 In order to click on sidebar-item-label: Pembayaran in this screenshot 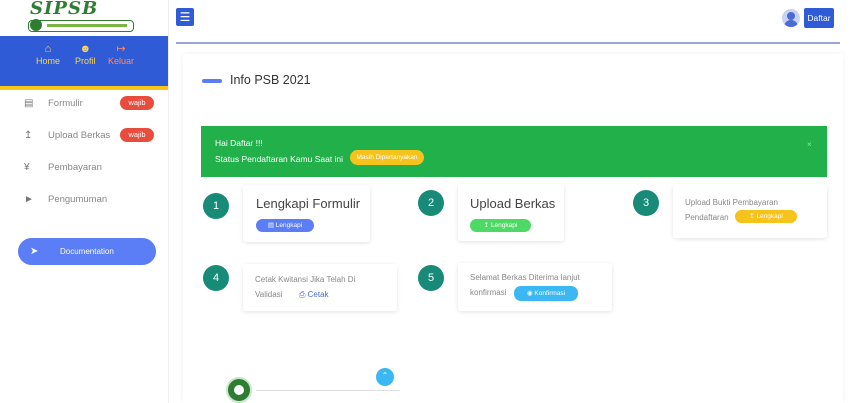, I will do `click(75, 167)`.